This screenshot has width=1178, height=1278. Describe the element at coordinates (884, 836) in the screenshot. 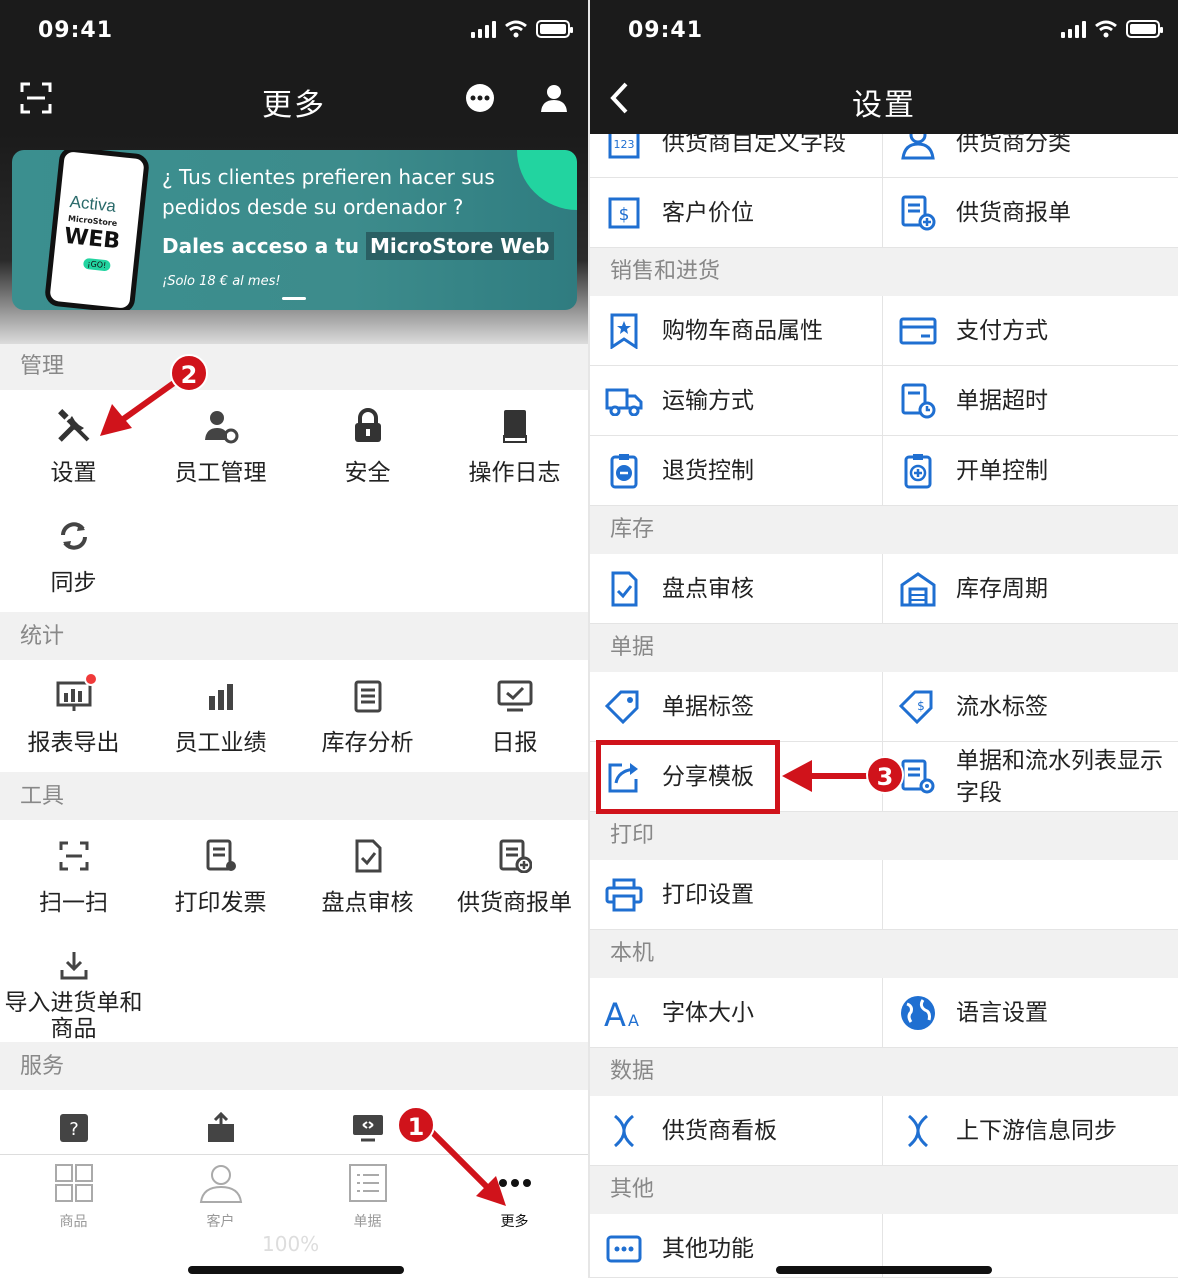

I see `section-print: 打印` at that location.